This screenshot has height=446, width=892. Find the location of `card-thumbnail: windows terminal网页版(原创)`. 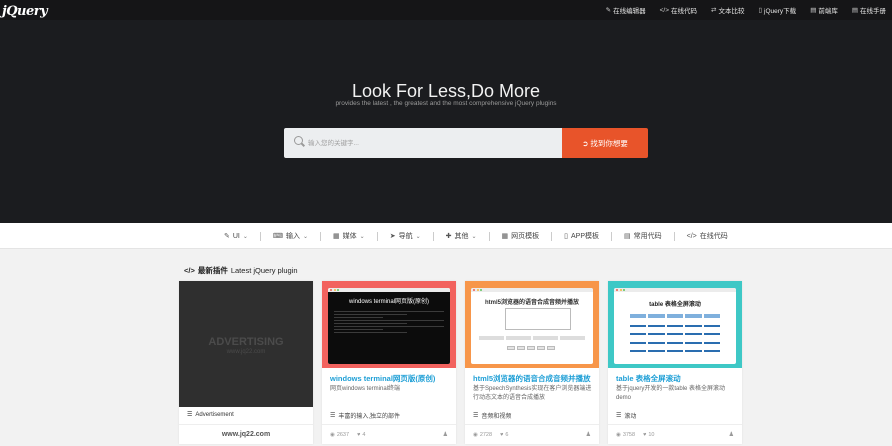

card-thumbnail: windows terminal网页版(原创) is located at coordinates (389, 324).